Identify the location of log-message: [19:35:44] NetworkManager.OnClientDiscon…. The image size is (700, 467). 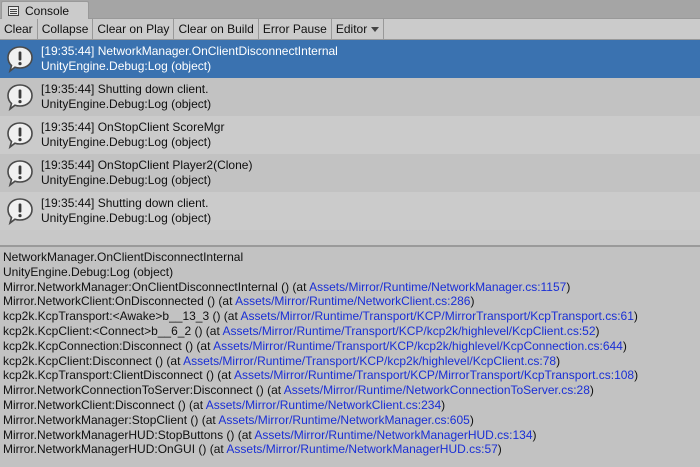
(189, 51).